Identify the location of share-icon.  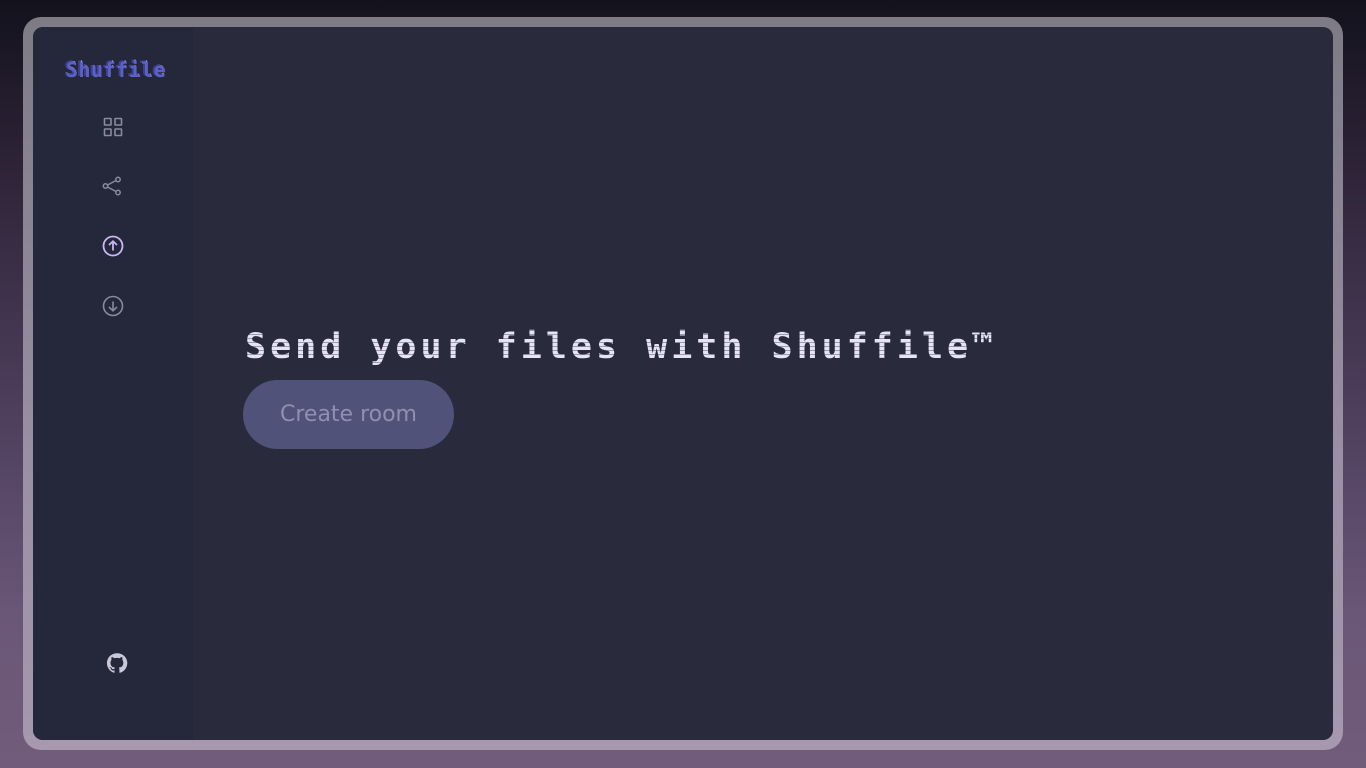
(111, 186).